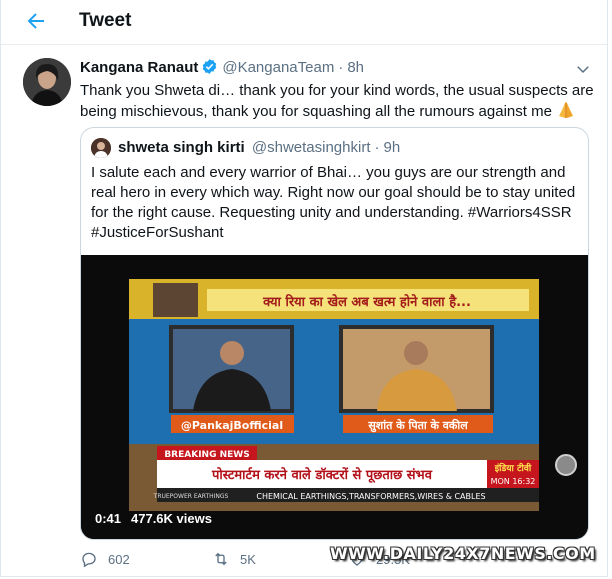 The image size is (612, 579). Describe the element at coordinates (304, 22) in the screenshot. I see `page-header: Tweet` at that location.